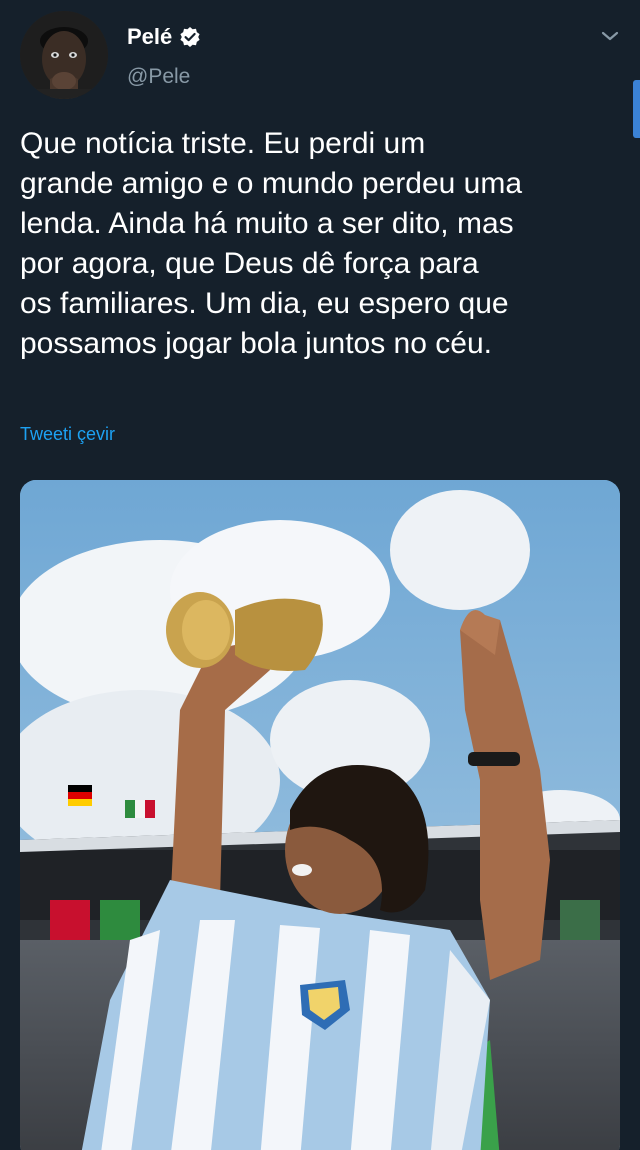  Describe the element at coordinates (320, 69) in the screenshot. I see `tweet-header: Pelé @Pele` at that location.